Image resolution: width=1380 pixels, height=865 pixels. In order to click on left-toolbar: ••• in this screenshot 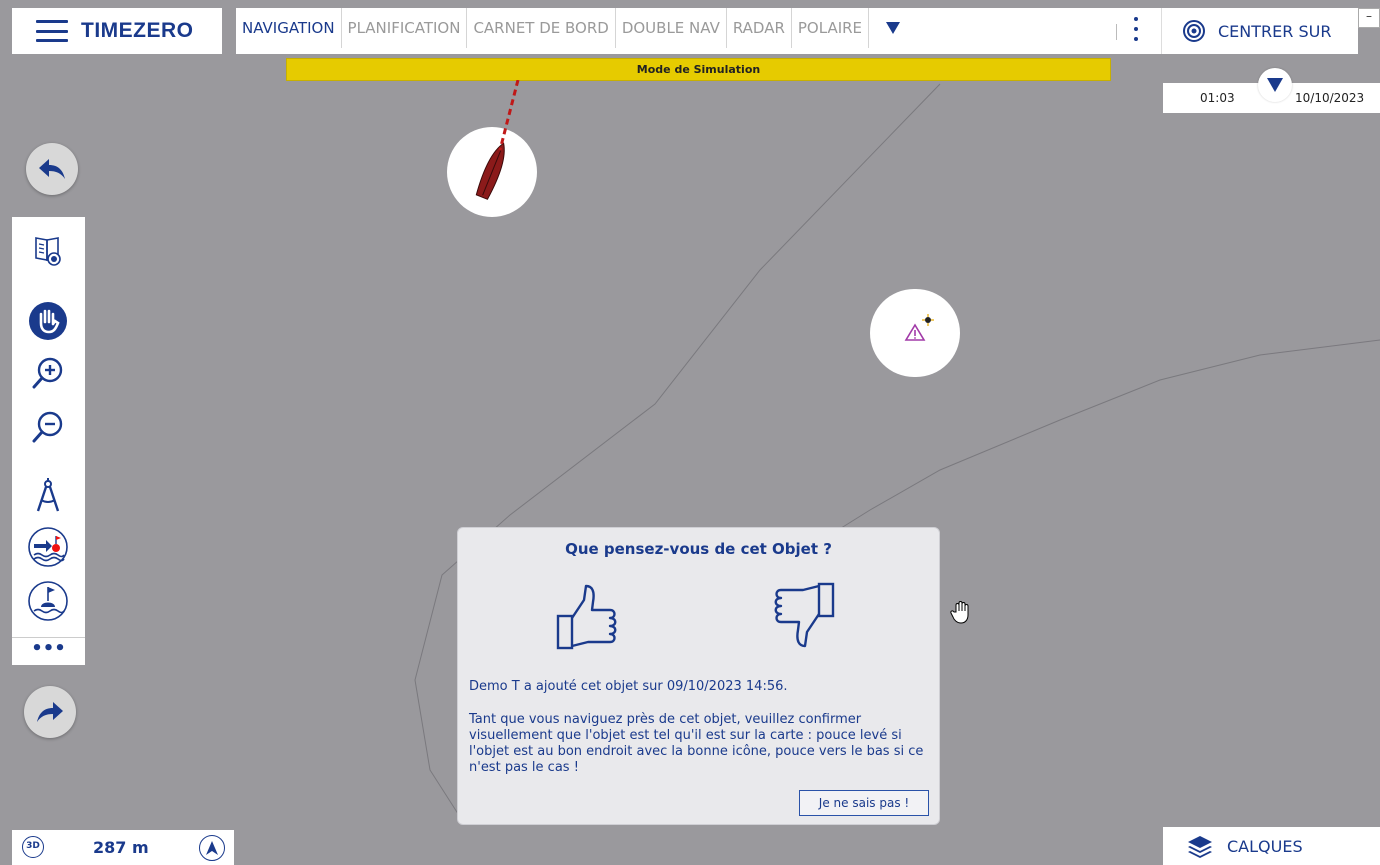, I will do `click(48, 441)`.